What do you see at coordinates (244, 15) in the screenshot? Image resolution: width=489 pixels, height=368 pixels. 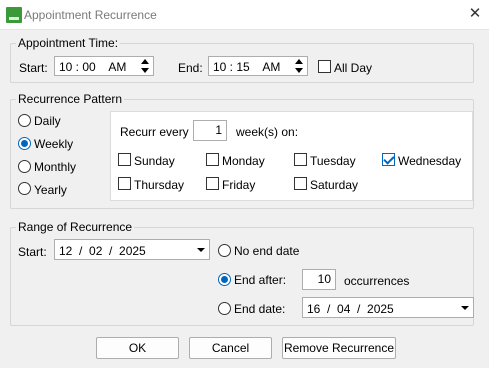 I see `title-bar: Appointment Recurrence ✕` at bounding box center [244, 15].